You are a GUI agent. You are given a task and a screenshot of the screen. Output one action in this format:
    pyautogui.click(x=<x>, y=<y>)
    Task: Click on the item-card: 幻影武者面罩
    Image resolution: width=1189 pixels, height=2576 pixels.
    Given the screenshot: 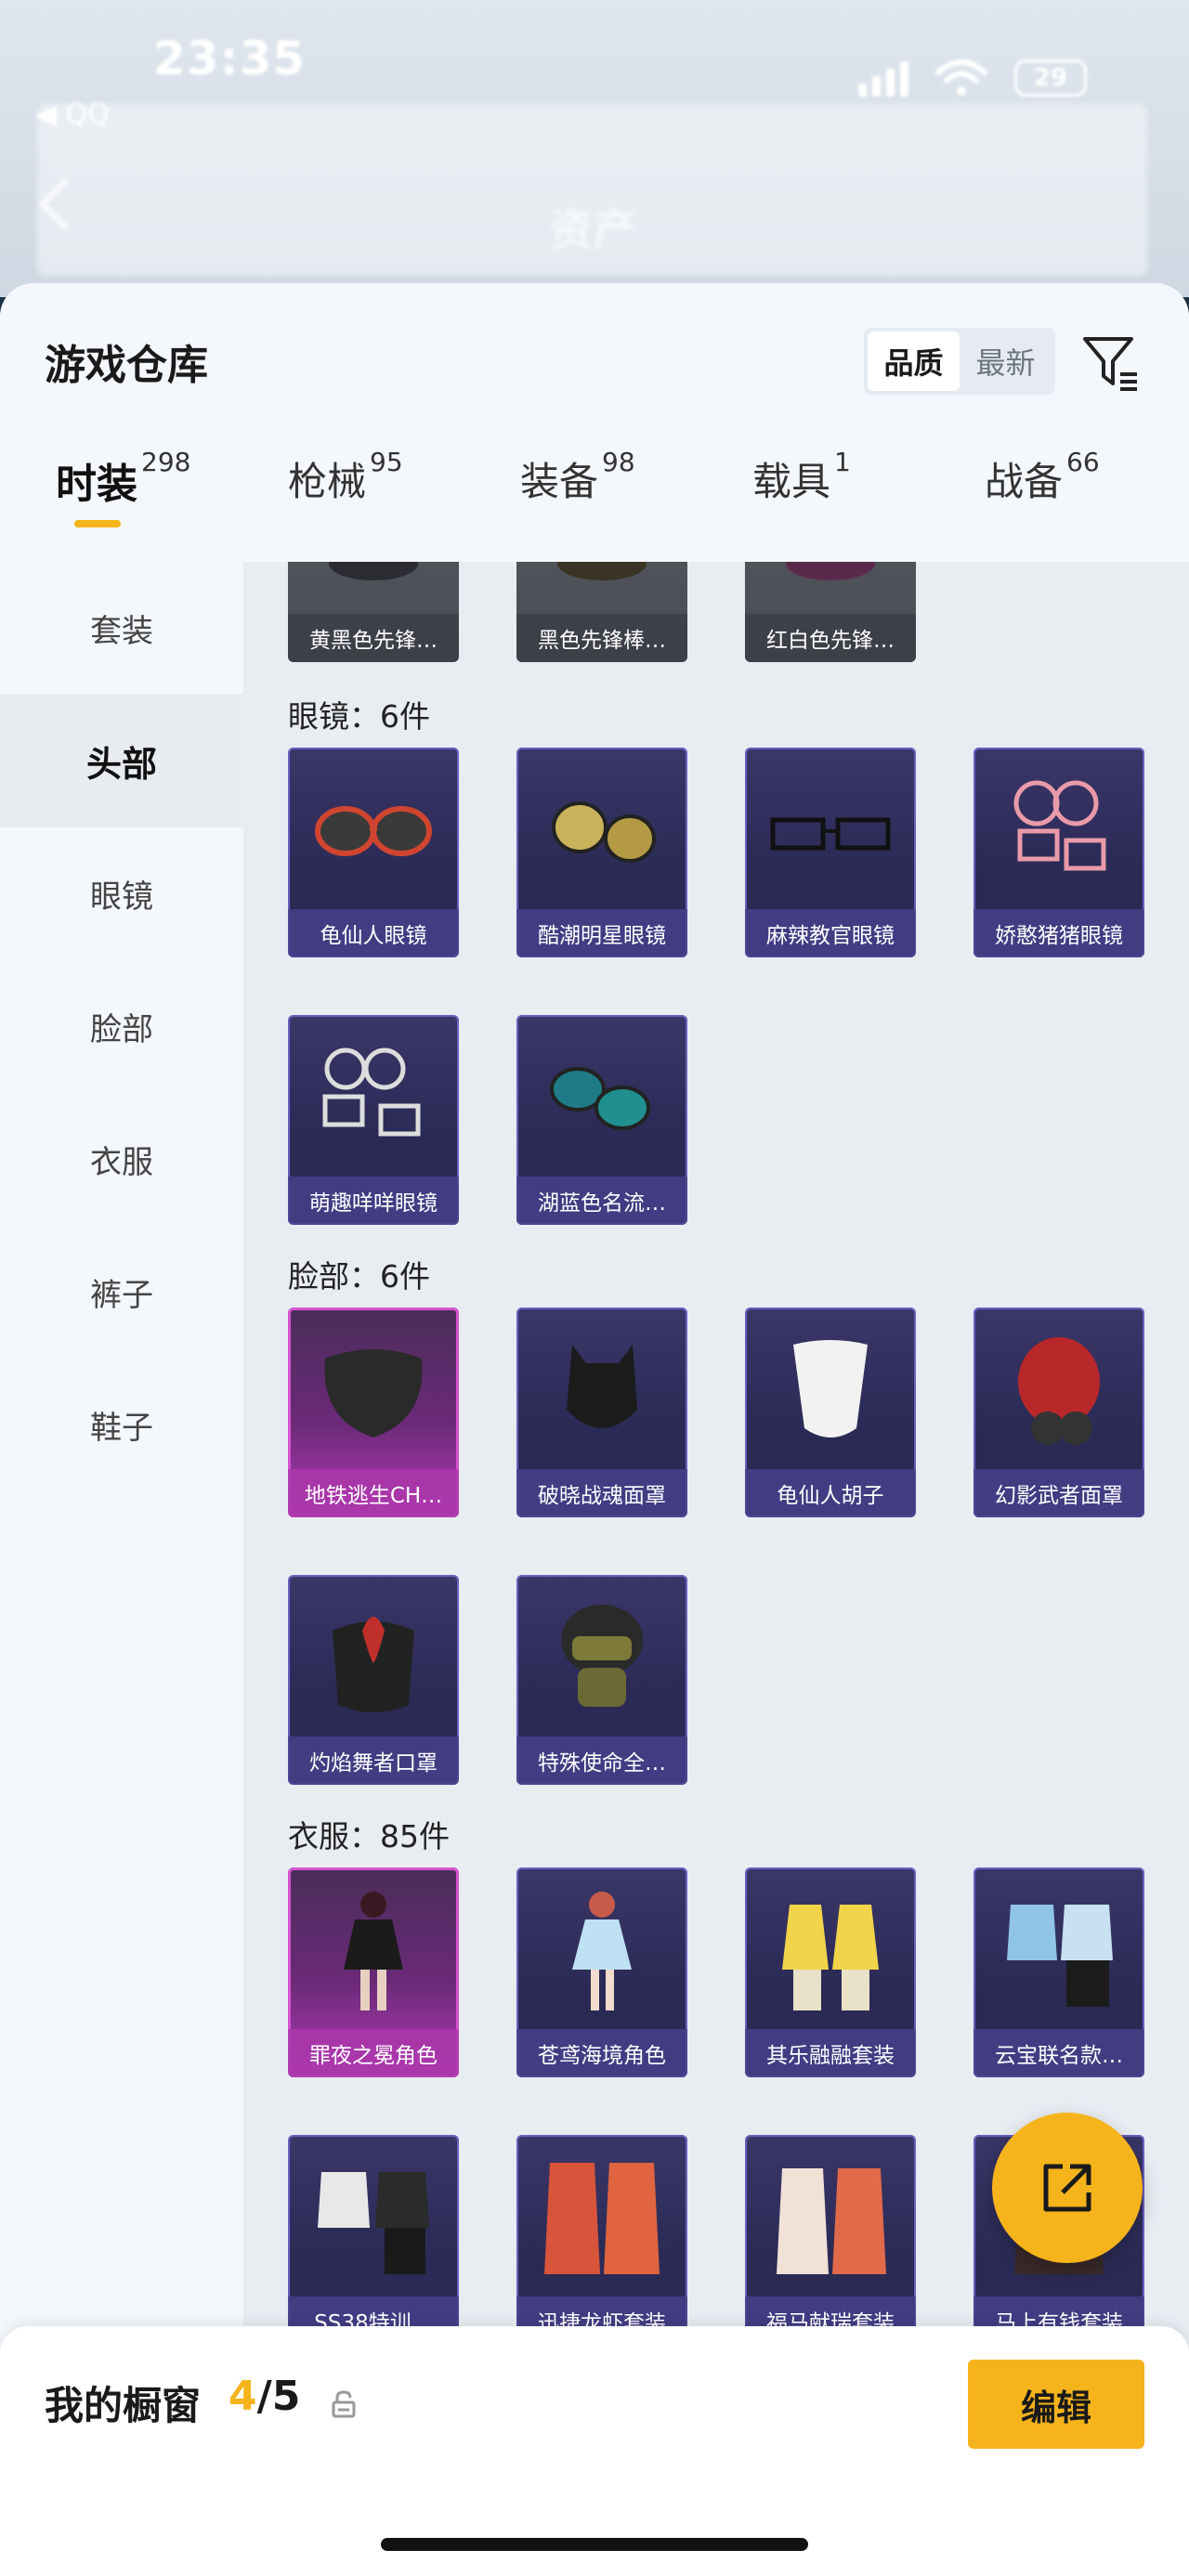 What is the action you would take?
    pyautogui.click(x=1058, y=1412)
    